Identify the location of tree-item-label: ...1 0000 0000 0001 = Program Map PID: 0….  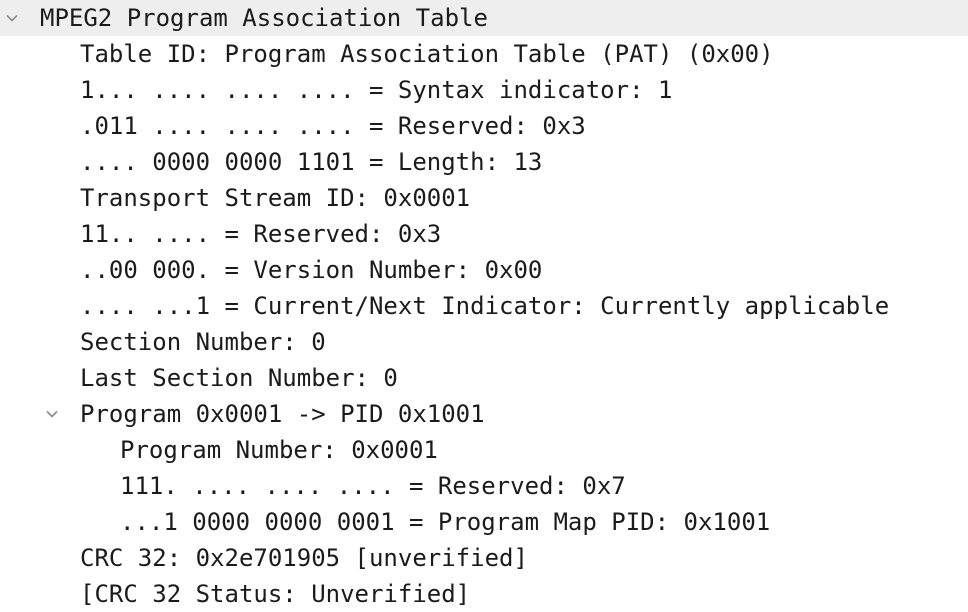
(445, 522).